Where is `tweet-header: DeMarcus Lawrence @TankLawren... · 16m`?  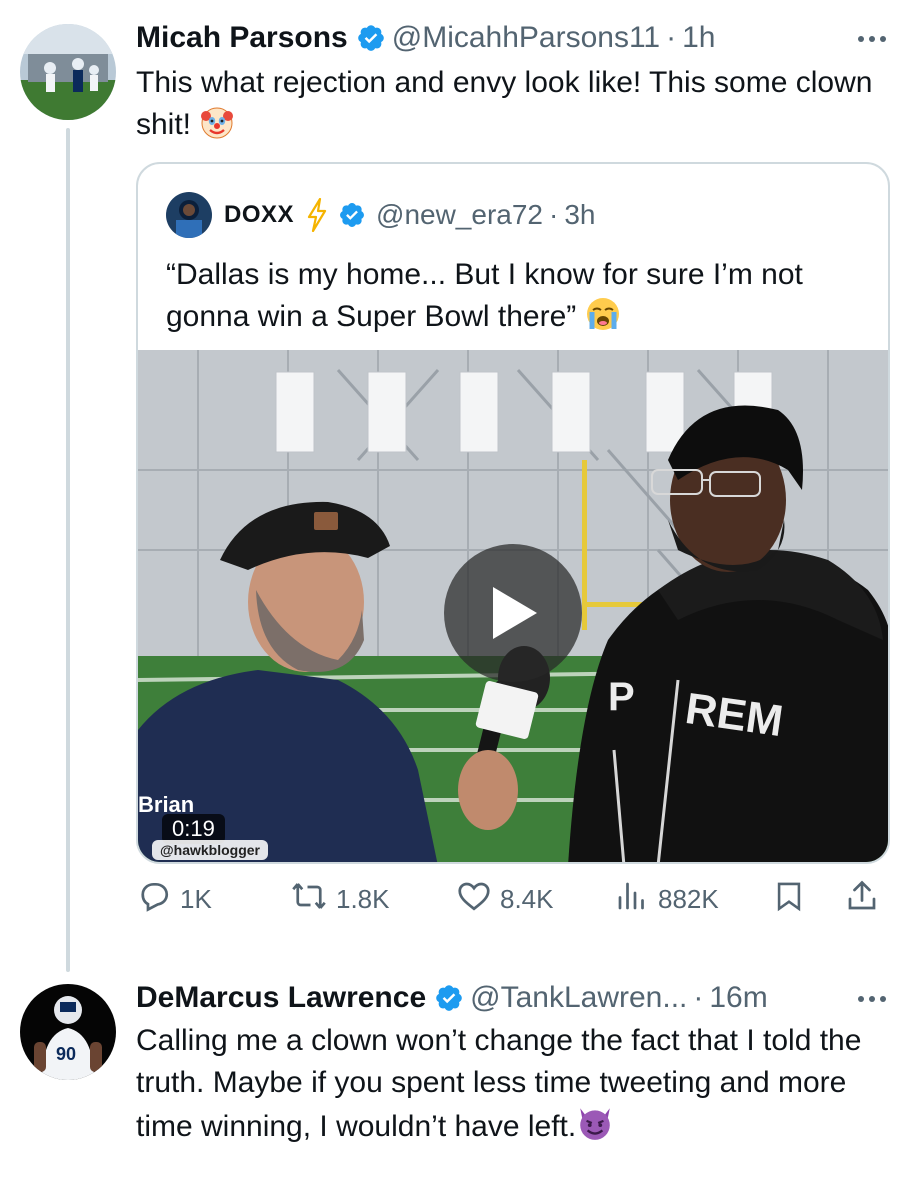 tweet-header: DeMarcus Lawrence @TankLawren... · 16m is located at coordinates (452, 998).